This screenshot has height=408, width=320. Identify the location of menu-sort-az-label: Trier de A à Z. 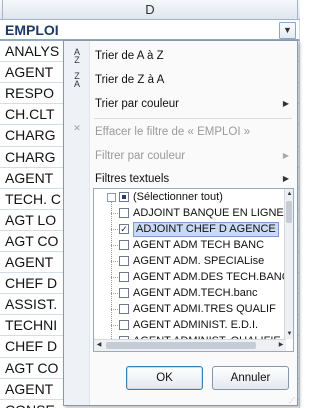
(129, 56).